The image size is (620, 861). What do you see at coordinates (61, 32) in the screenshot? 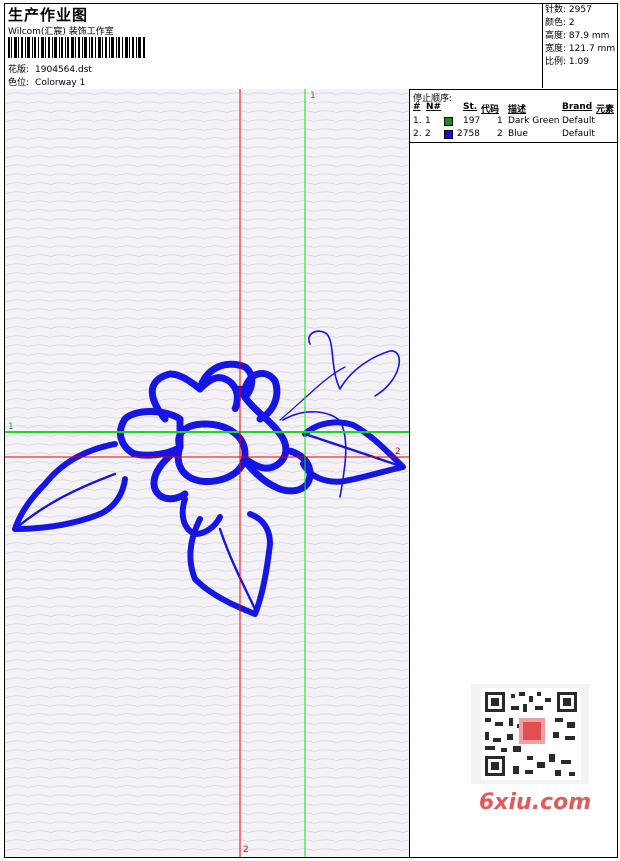
I see `studio-name: Wilcom(汇宸) 装饰工作室` at bounding box center [61, 32].